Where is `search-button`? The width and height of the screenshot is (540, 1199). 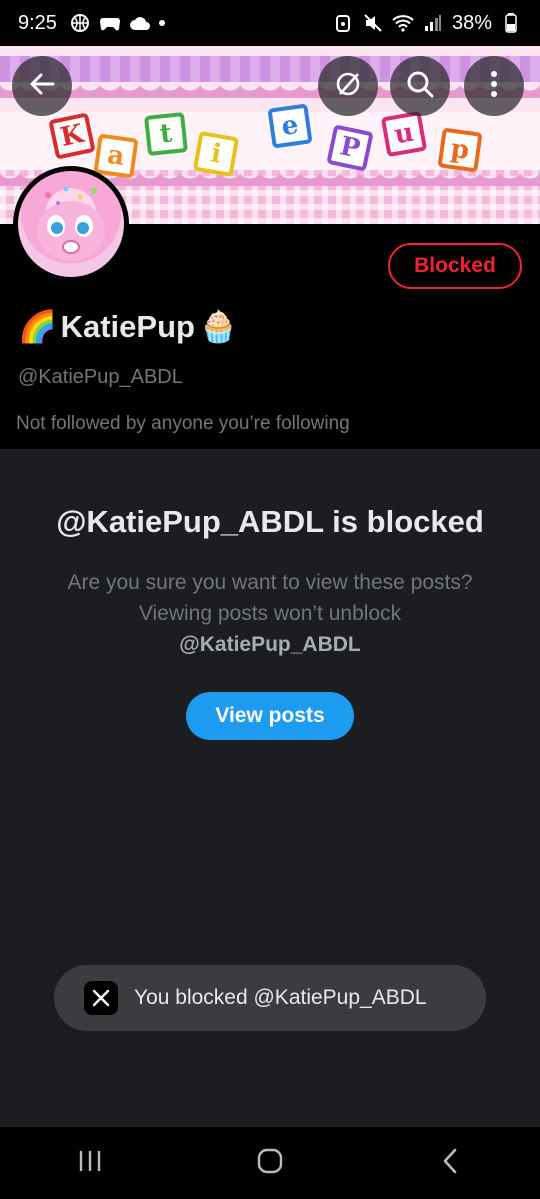
search-button is located at coordinates (420, 86).